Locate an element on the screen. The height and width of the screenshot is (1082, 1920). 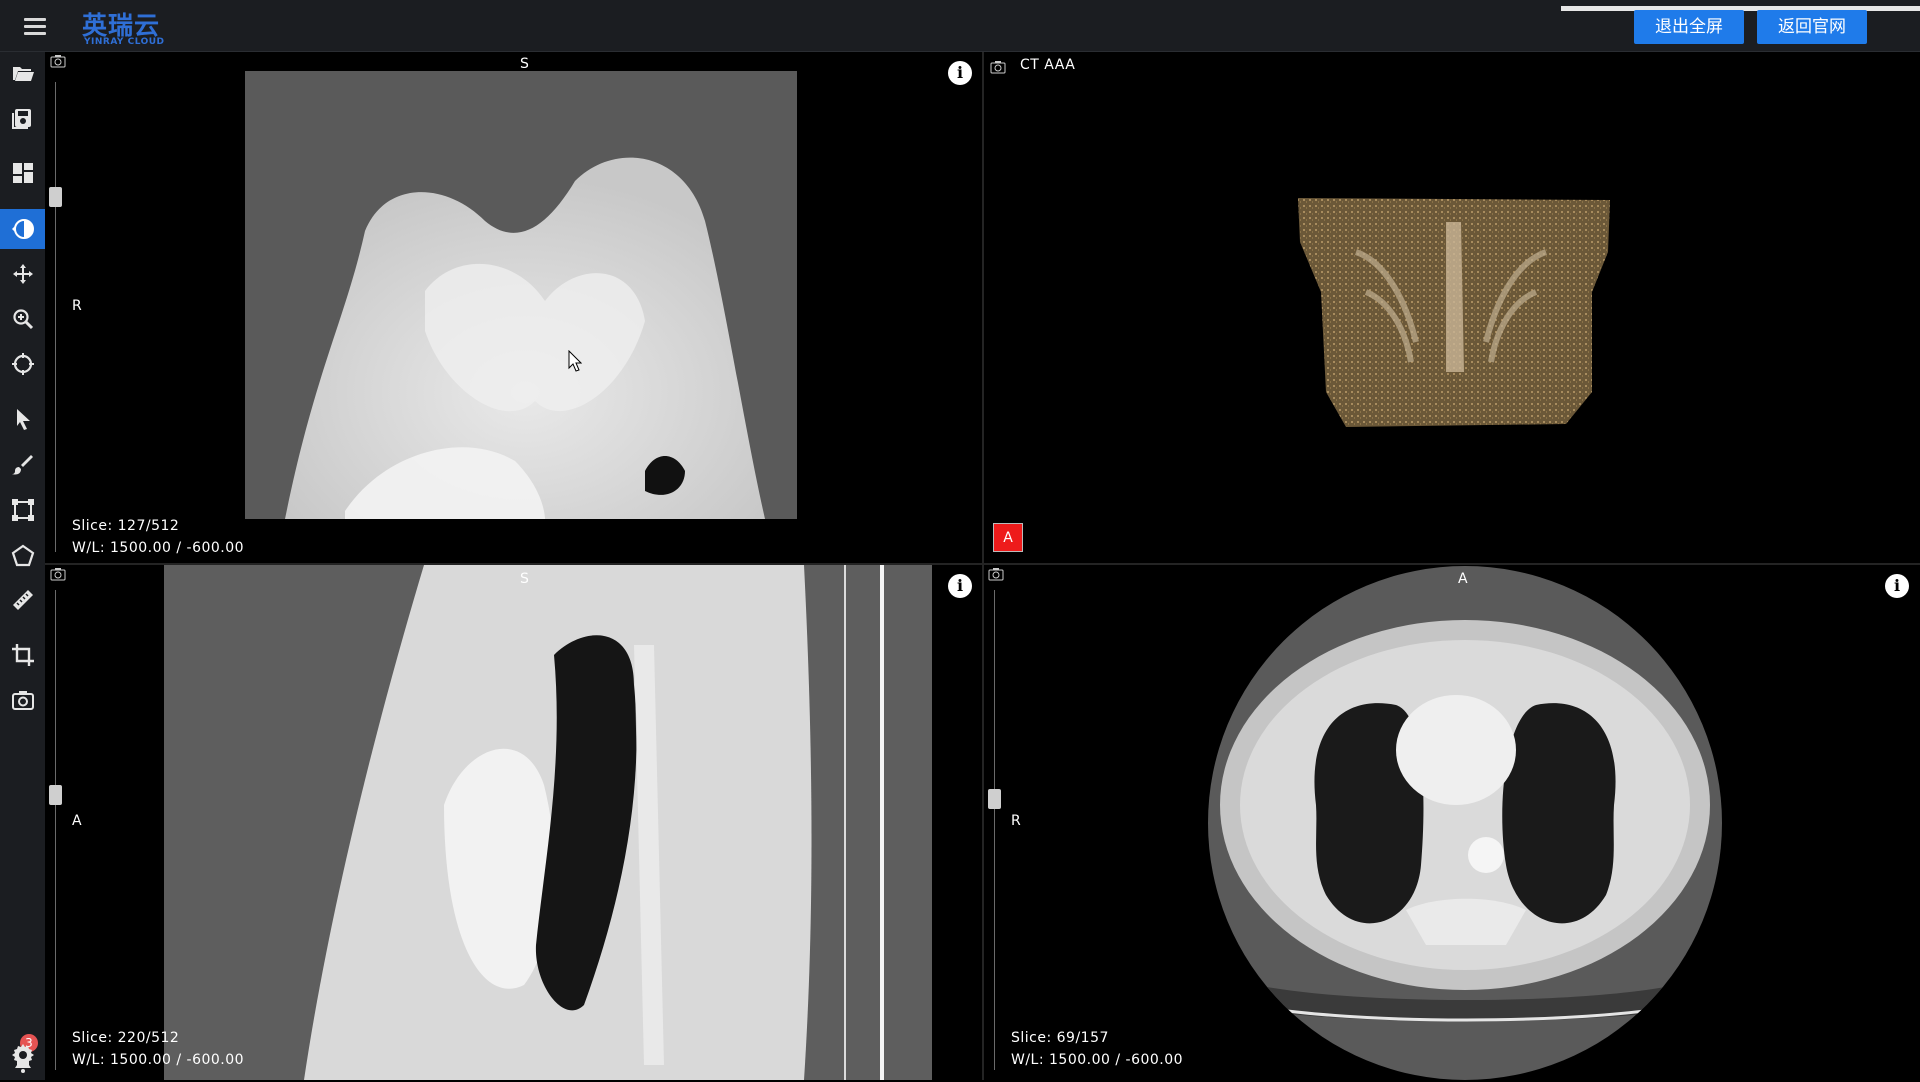
pointer-icon is located at coordinates (23, 419).